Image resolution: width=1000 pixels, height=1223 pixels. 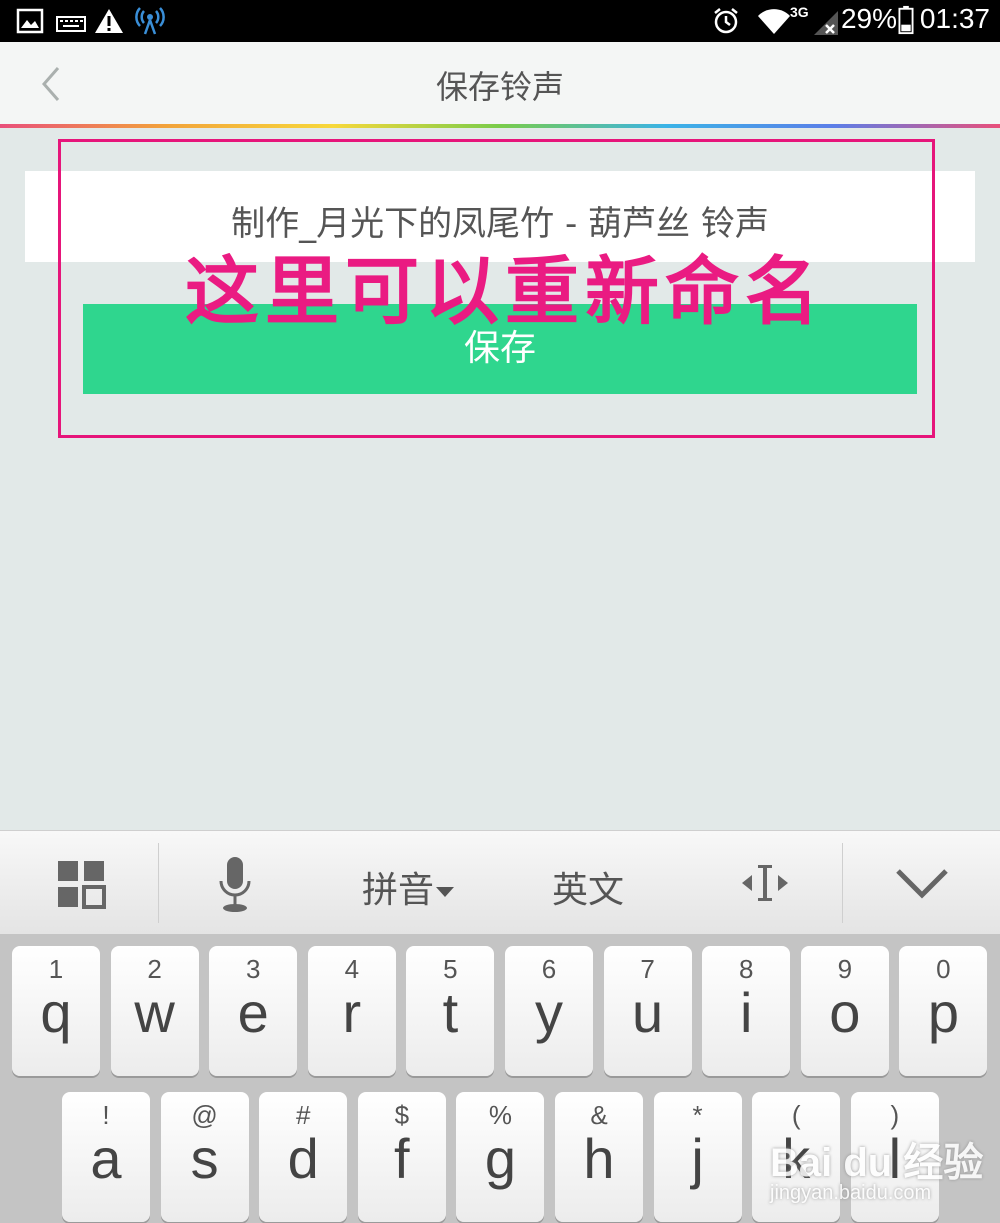 I want to click on key-h: & h, so click(x=599, y=1157).